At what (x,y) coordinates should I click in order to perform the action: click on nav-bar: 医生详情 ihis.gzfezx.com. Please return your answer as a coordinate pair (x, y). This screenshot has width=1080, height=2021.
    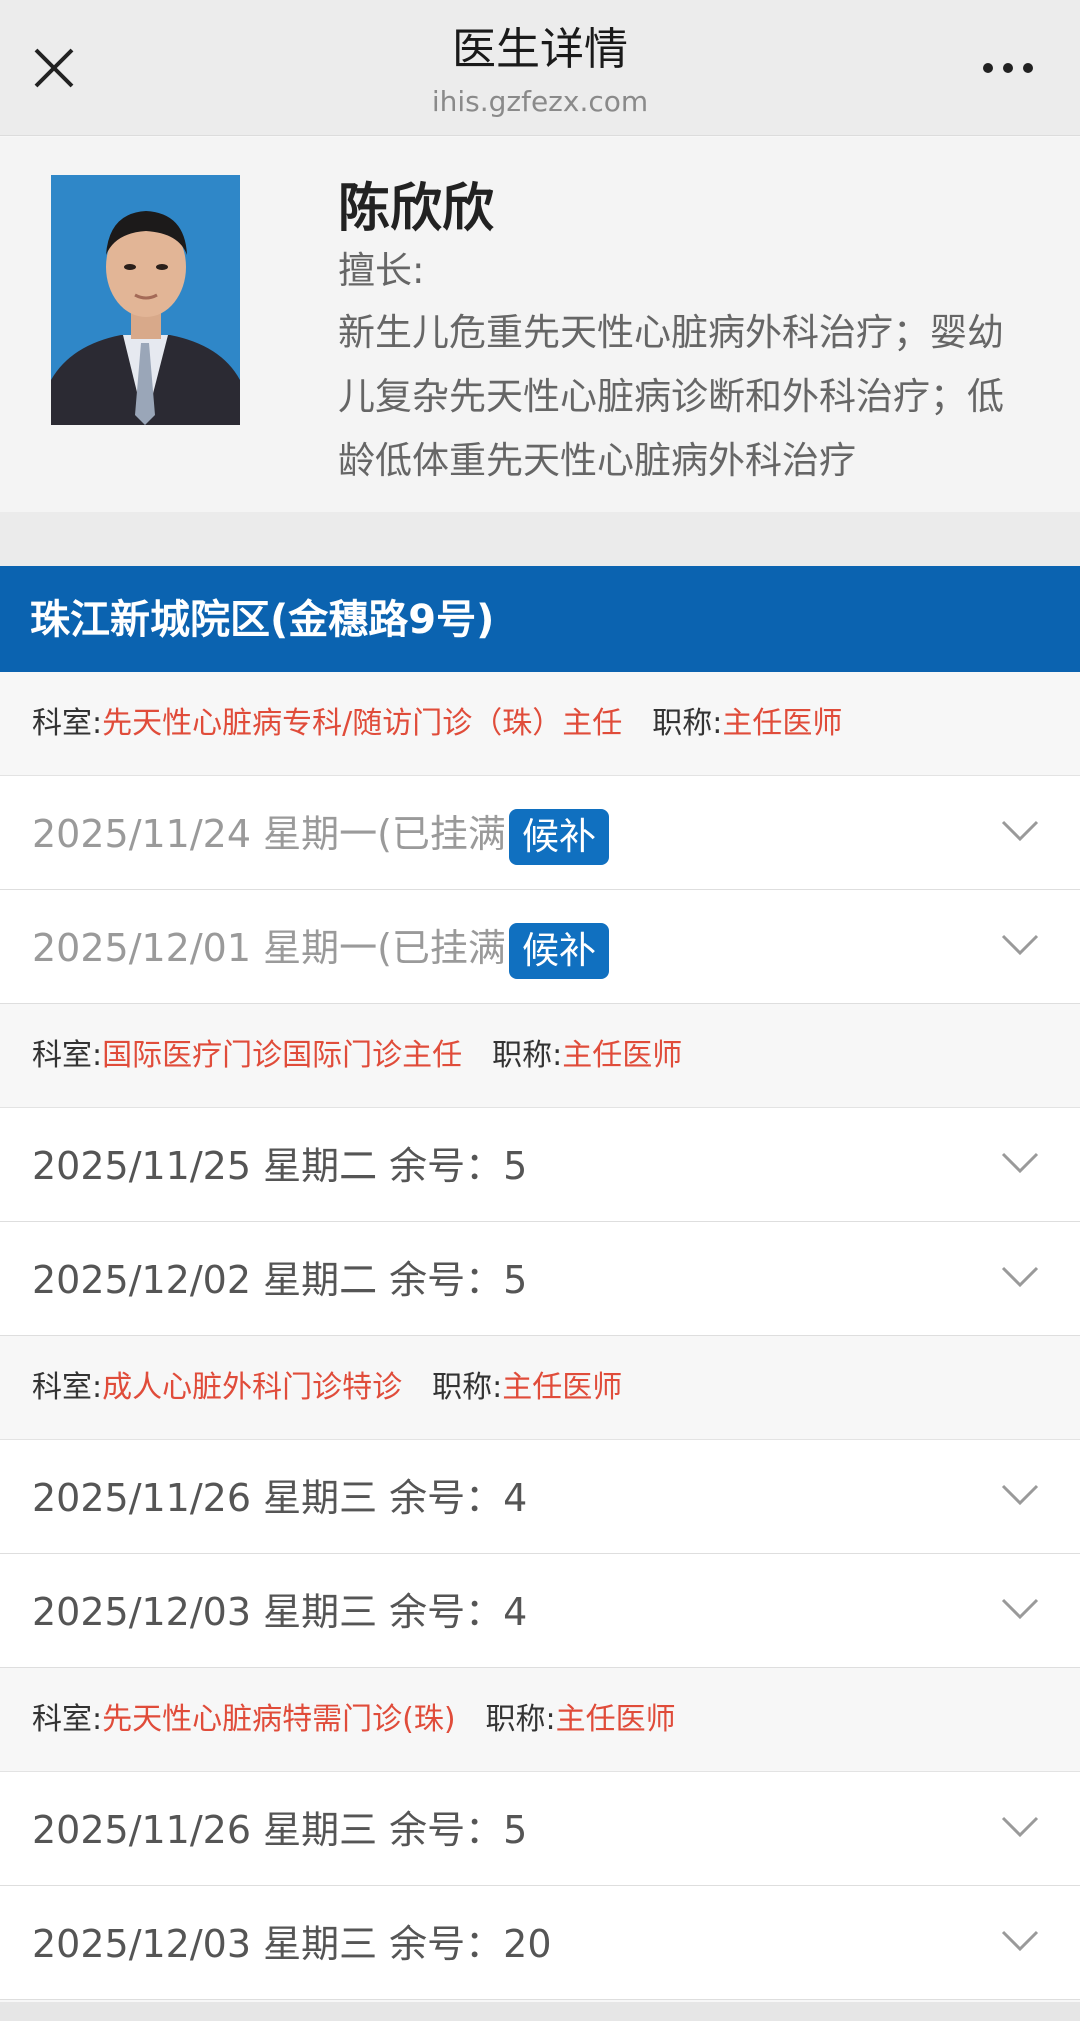
    Looking at the image, I should click on (540, 68).